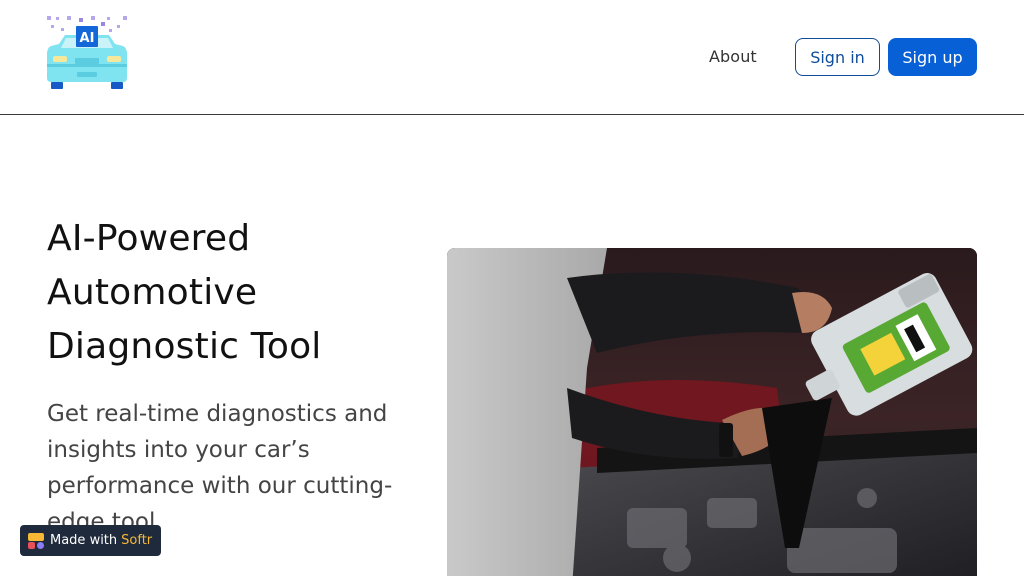  What do you see at coordinates (733, 56) in the screenshot?
I see `nav-about-link: About` at bounding box center [733, 56].